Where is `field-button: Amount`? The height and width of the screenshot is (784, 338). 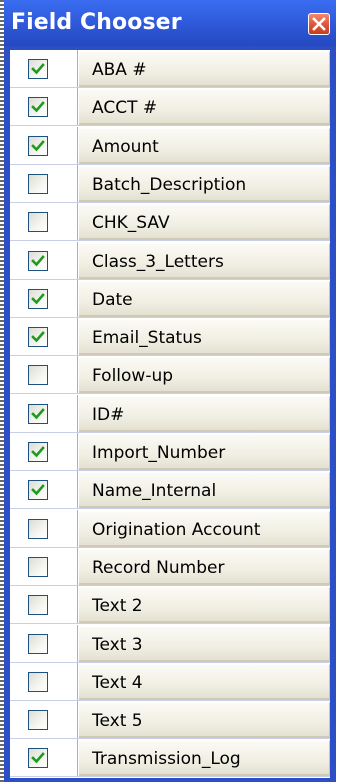 field-button: Amount is located at coordinates (204, 146).